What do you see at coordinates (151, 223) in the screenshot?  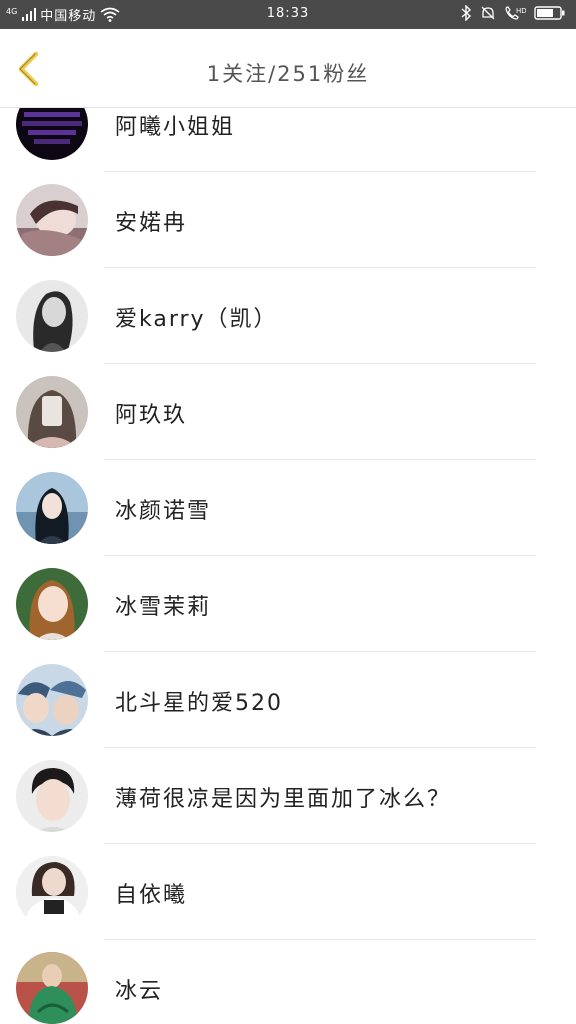 I see `user-name: 安婼冉` at bounding box center [151, 223].